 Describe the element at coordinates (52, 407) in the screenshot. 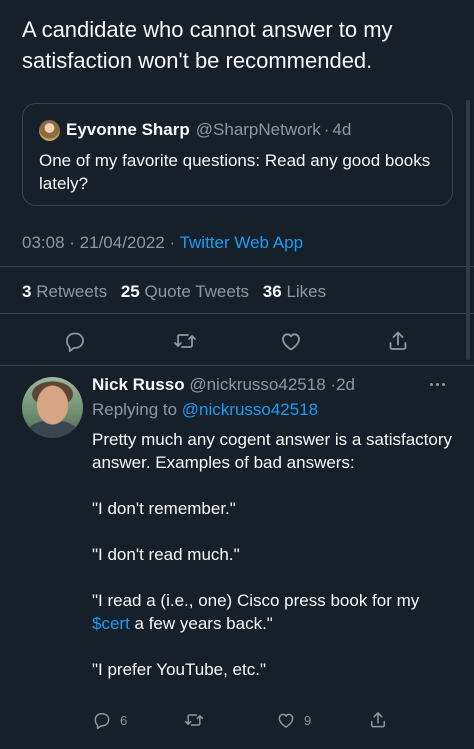

I see `avatar` at that location.